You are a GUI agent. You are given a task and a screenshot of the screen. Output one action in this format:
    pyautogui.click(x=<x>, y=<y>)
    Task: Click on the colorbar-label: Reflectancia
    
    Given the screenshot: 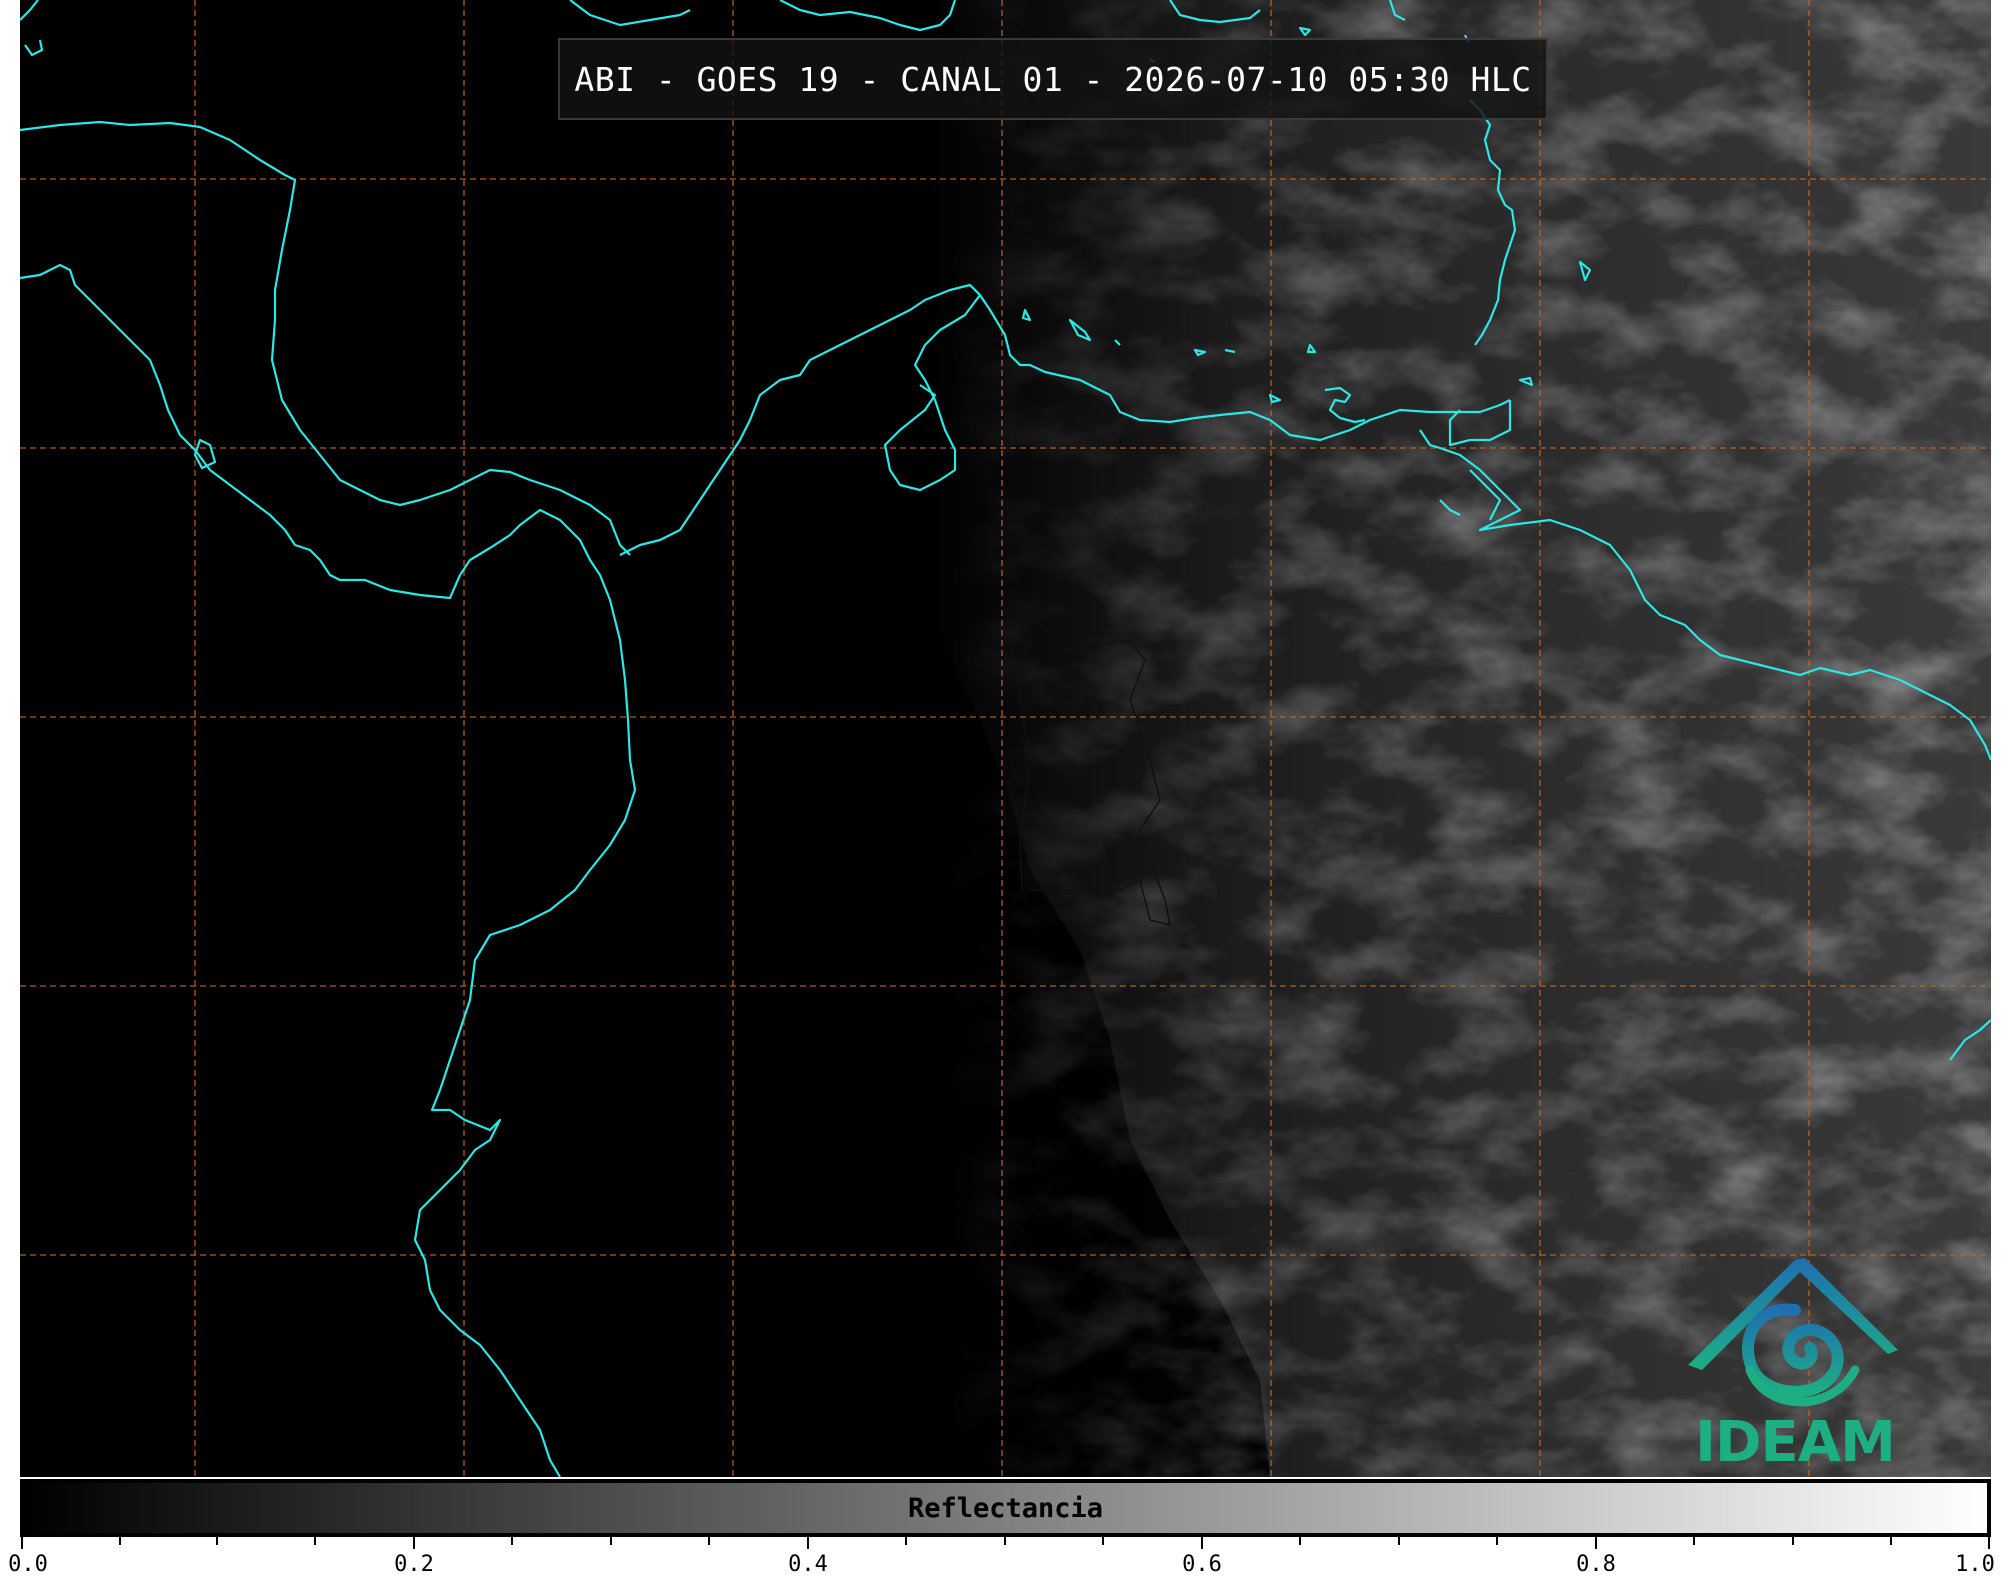 What is the action you would take?
    pyautogui.click(x=1005, y=1508)
    